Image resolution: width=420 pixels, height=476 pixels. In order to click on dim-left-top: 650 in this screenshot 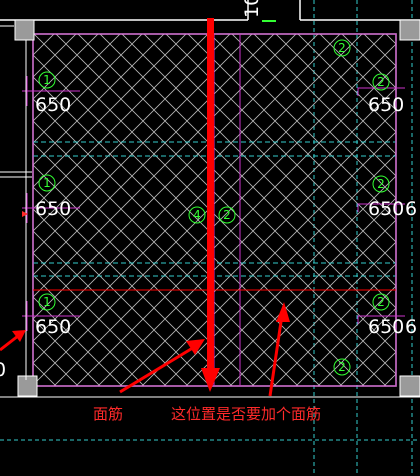, I will do `click(53, 105)`.